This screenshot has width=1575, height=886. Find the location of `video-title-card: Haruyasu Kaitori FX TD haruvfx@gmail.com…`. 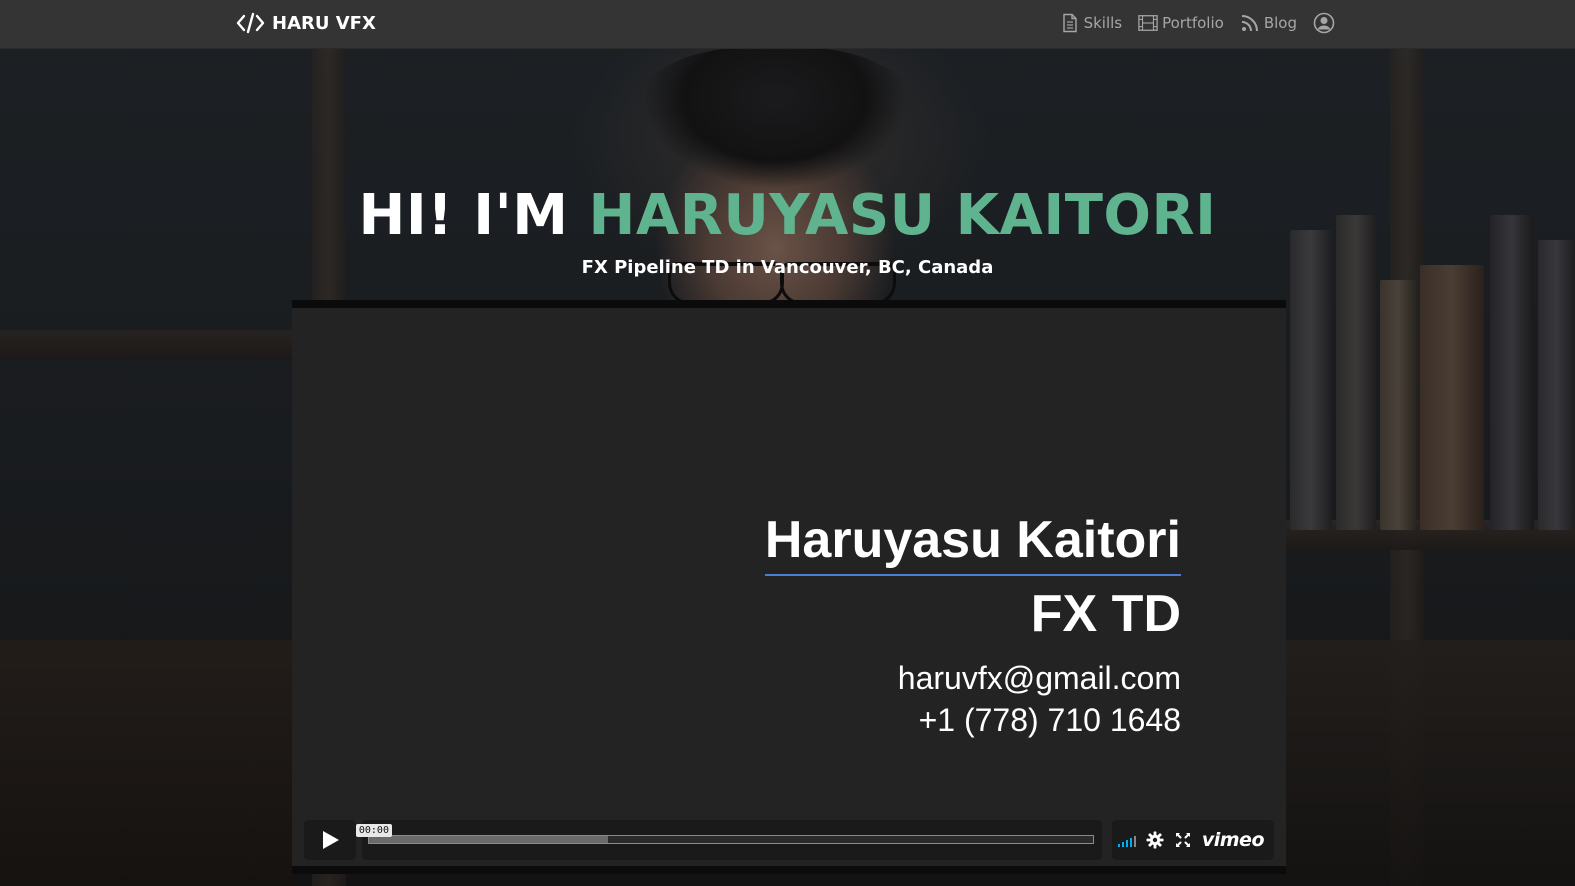

video-title-card: Haruyasu Kaitori FX TD haruvfx@gmail.com… is located at coordinates (972, 624).